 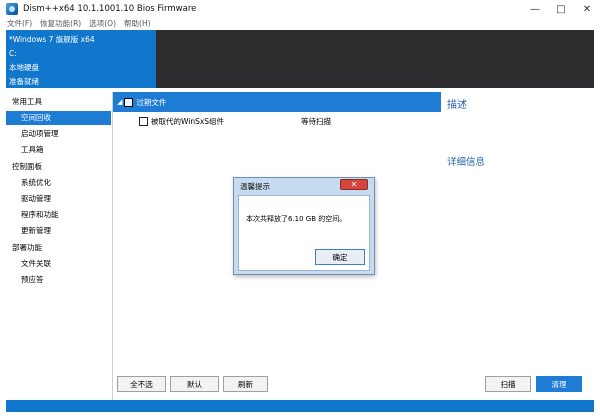 I want to click on sidebar-item-system-optimize: 系统优化, so click(x=58, y=183).